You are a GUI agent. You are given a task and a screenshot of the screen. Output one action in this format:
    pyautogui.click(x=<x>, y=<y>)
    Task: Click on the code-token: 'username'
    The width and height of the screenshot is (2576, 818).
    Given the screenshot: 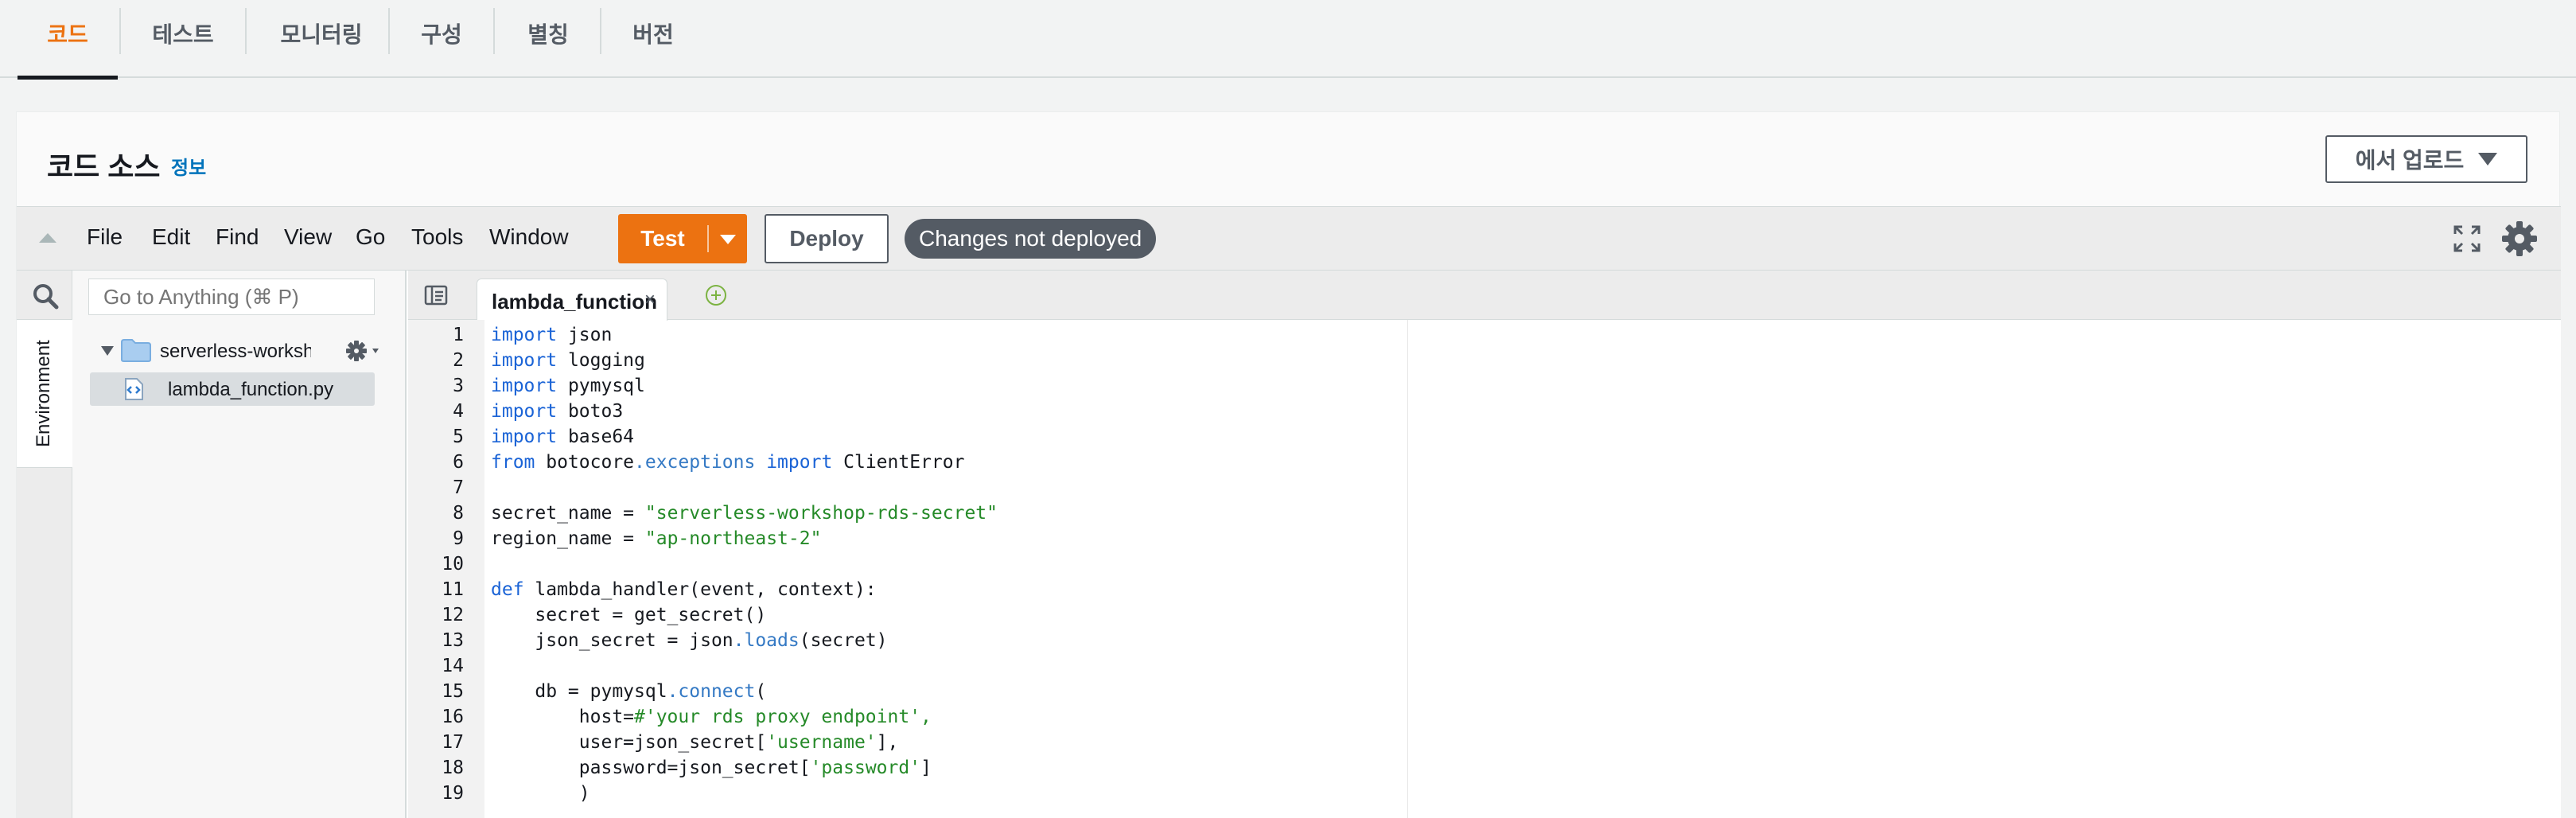 What is the action you would take?
    pyautogui.click(x=821, y=742)
    